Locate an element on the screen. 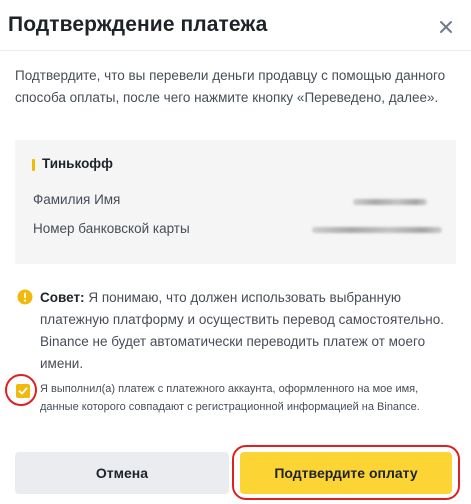 The width and height of the screenshot is (471, 504). dialog-title: Подтверждение платежа is located at coordinates (138, 24).